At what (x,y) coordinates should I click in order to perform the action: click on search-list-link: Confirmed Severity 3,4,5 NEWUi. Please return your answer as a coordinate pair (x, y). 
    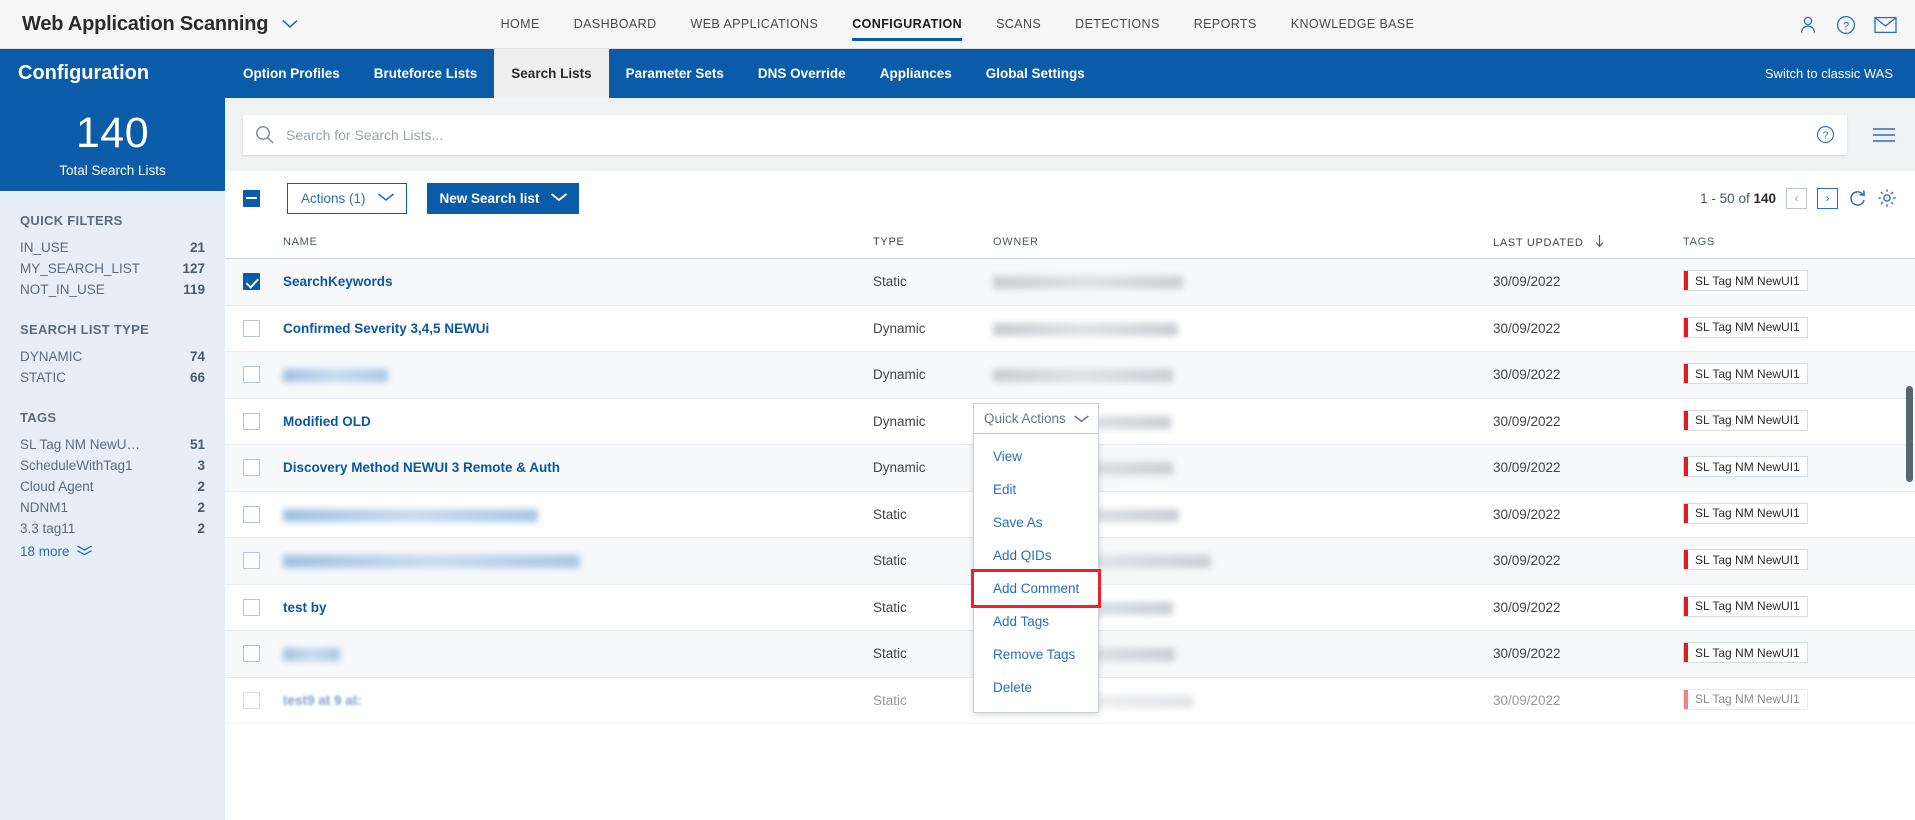
    Looking at the image, I should click on (386, 328).